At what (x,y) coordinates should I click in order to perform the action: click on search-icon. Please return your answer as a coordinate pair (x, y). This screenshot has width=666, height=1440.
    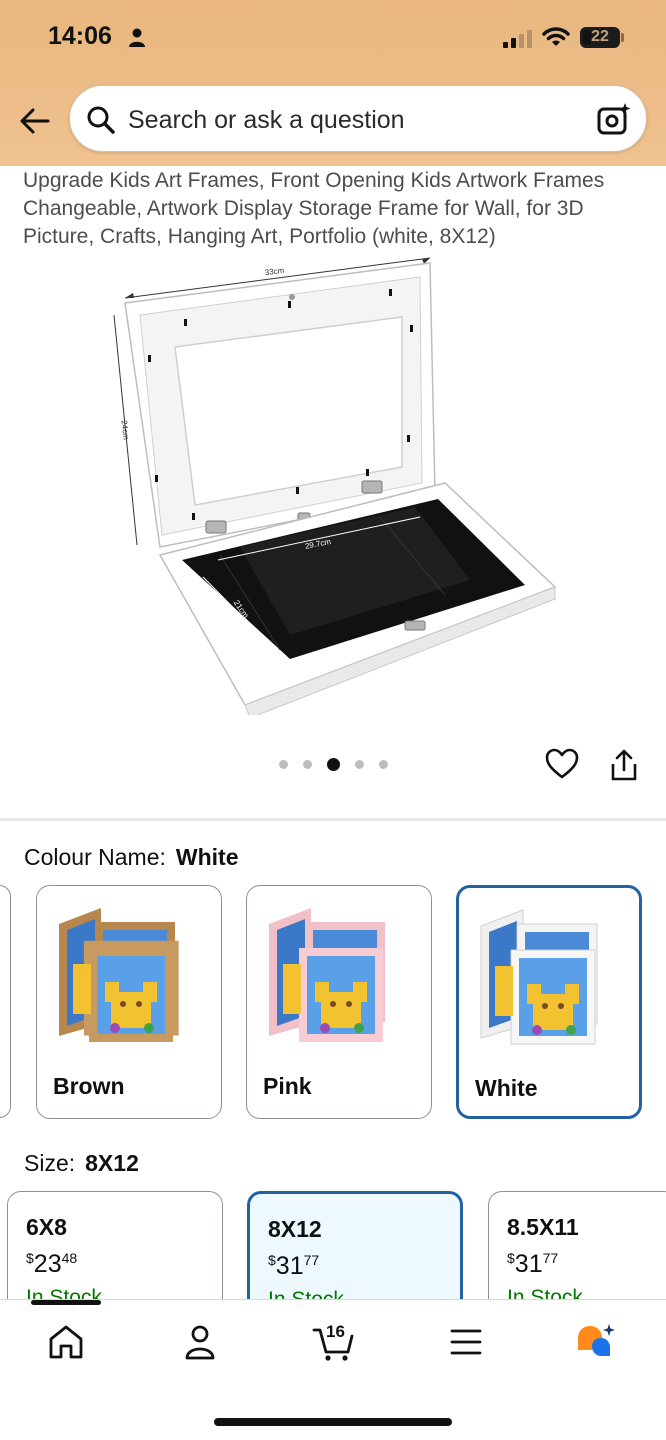
    Looking at the image, I should click on (101, 120).